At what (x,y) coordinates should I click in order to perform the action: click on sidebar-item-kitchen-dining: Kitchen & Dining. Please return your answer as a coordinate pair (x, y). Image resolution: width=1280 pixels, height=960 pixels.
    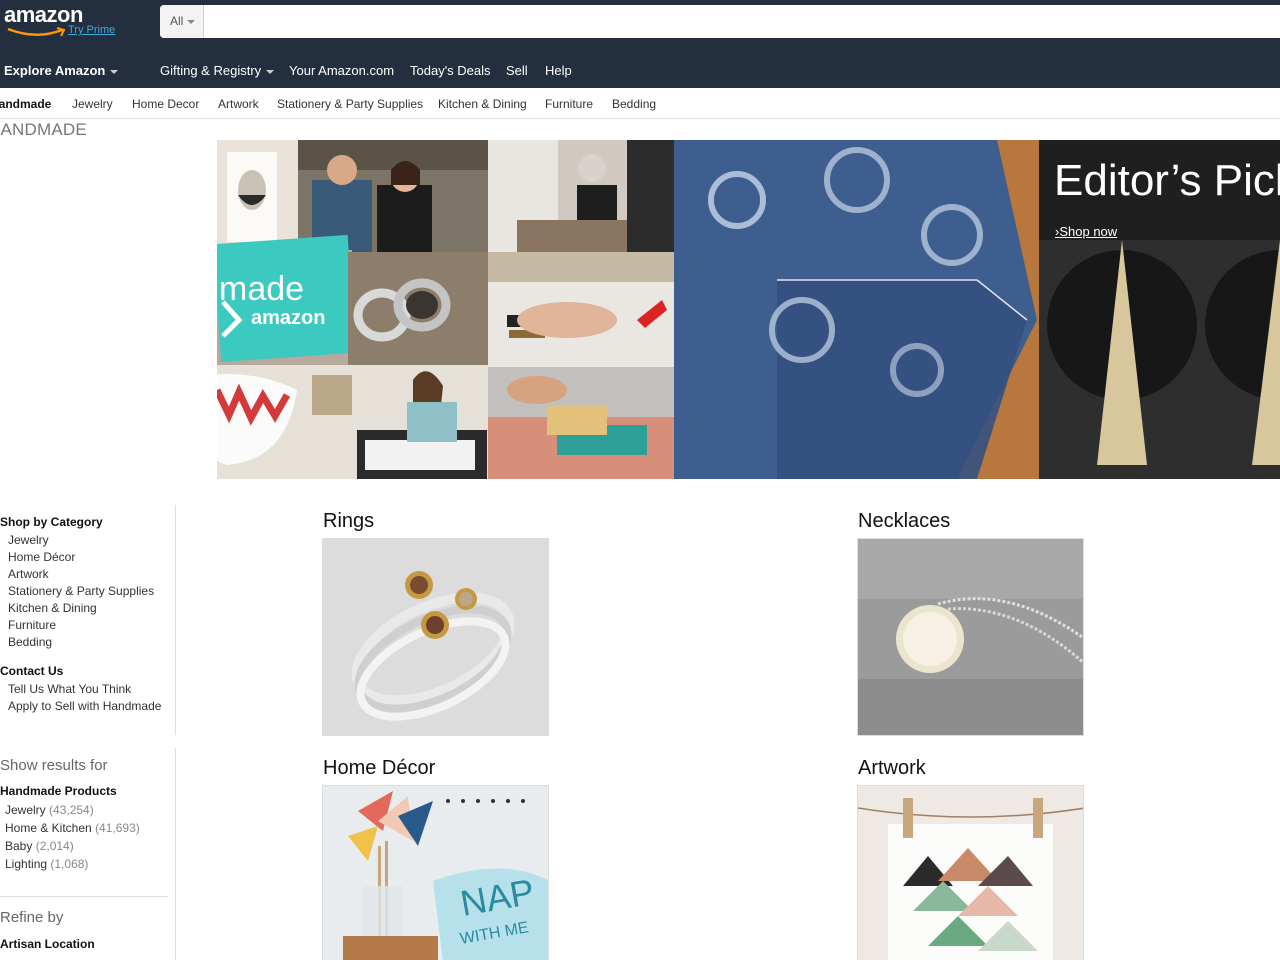
    Looking at the image, I should click on (52, 608).